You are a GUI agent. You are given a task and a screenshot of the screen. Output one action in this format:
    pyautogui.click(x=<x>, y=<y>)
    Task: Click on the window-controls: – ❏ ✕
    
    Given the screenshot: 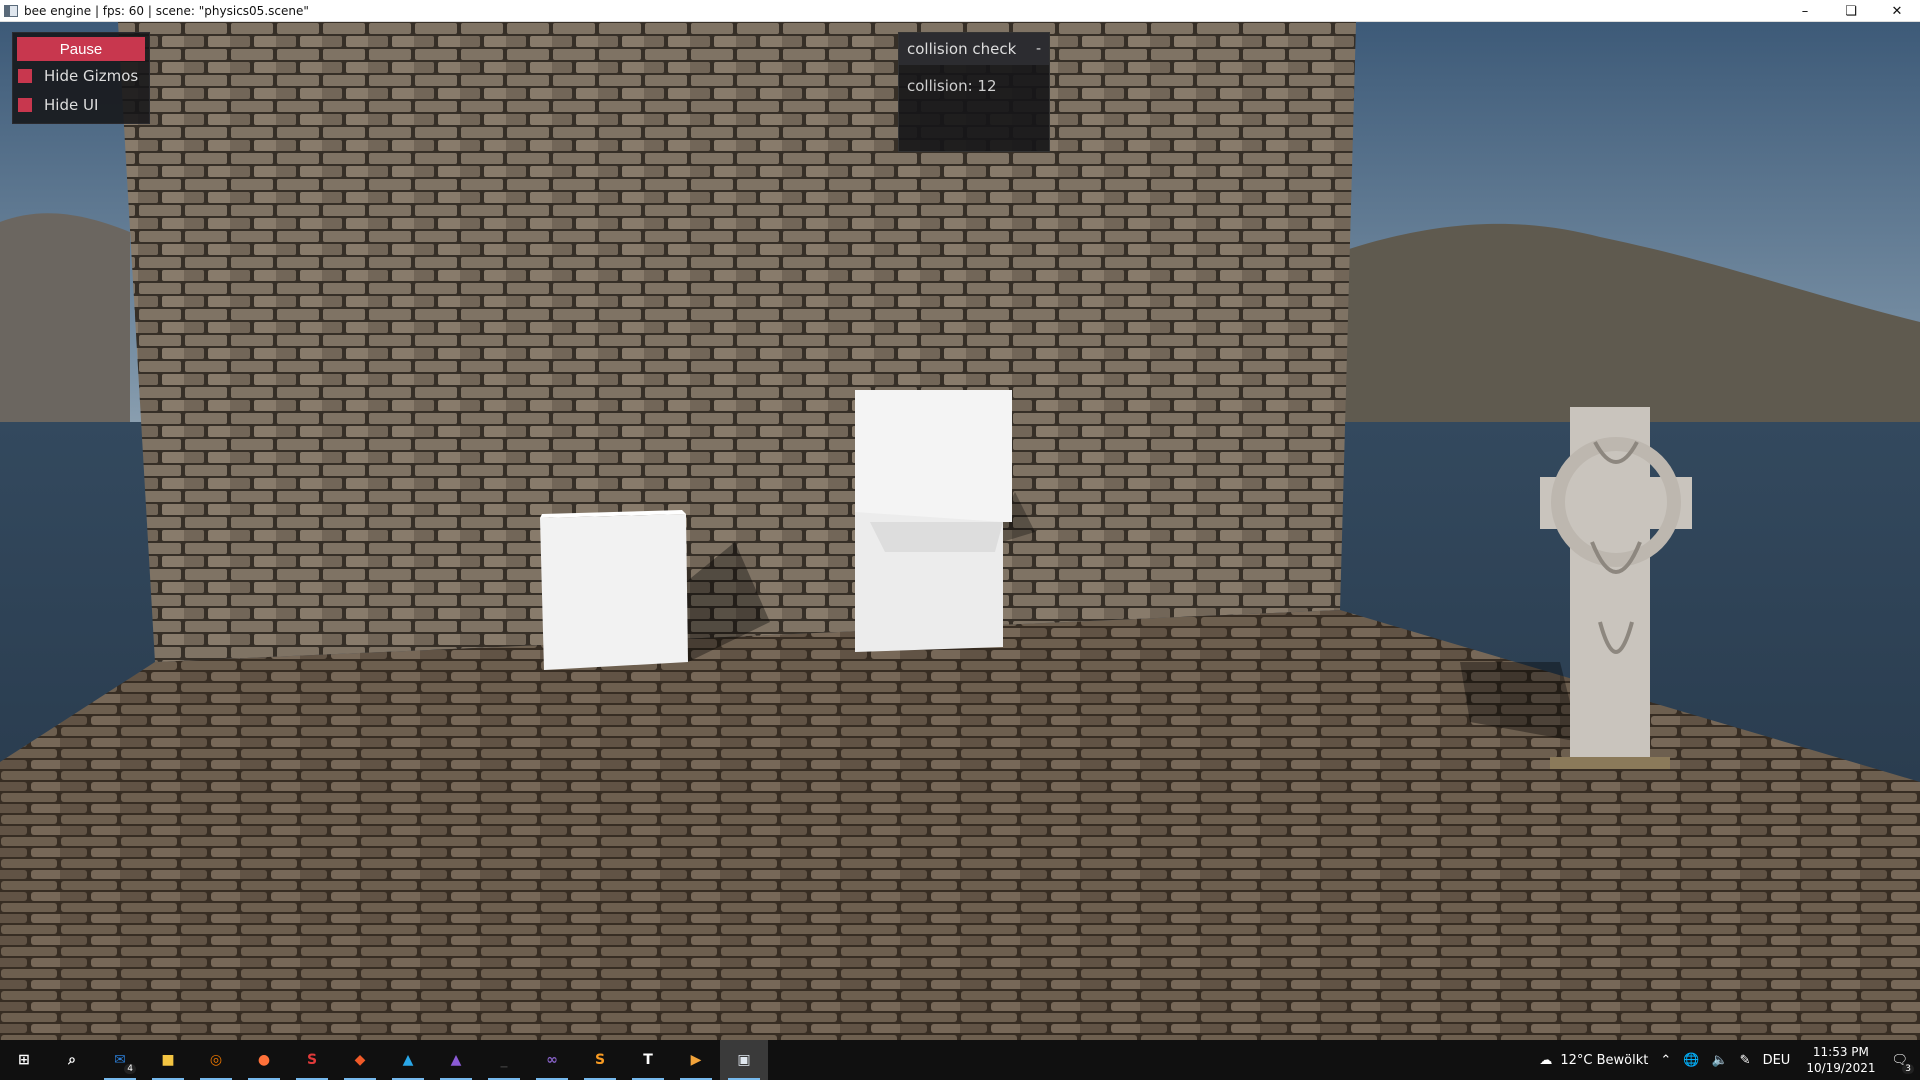 What is the action you would take?
    pyautogui.click(x=1851, y=11)
    